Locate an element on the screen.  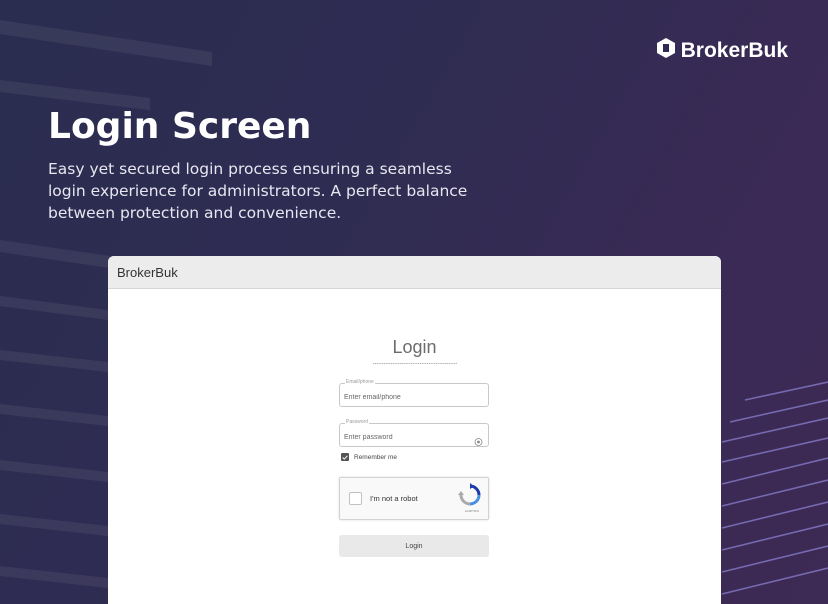
window-title: BrokerBuk is located at coordinates (147, 272).